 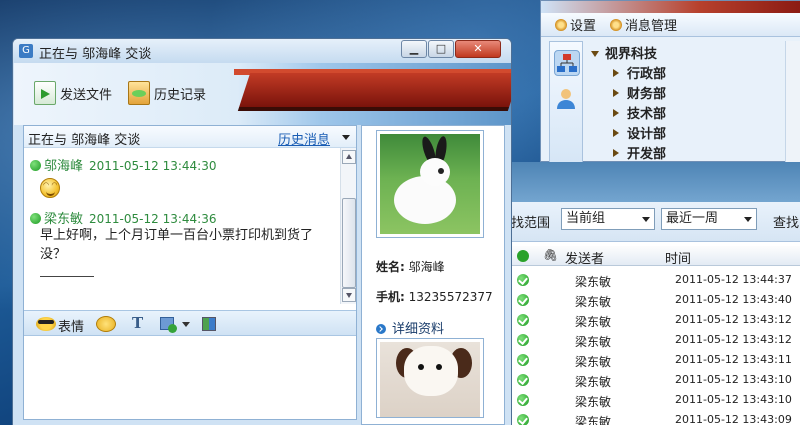 What do you see at coordinates (608, 219) in the screenshot?
I see `scope-select: 当前组` at bounding box center [608, 219].